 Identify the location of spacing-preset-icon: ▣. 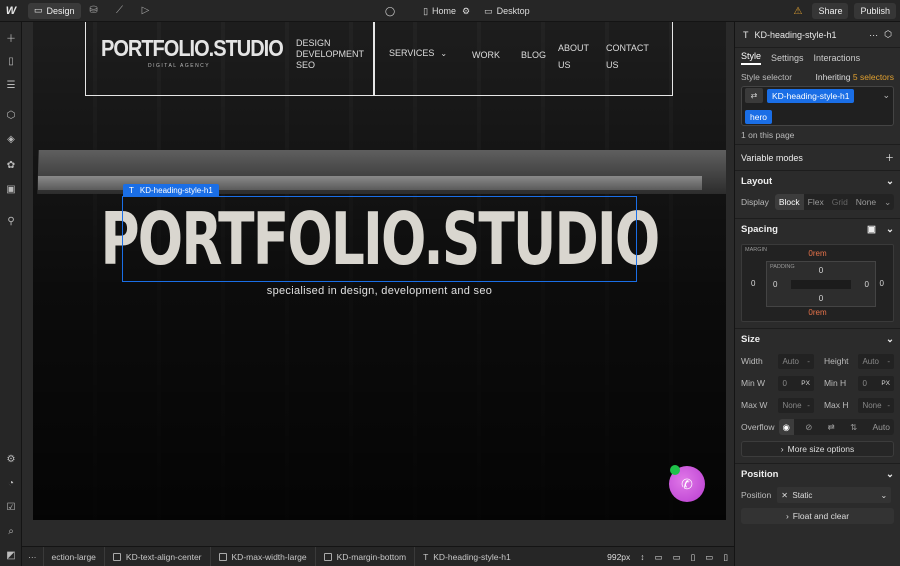
(871, 229).